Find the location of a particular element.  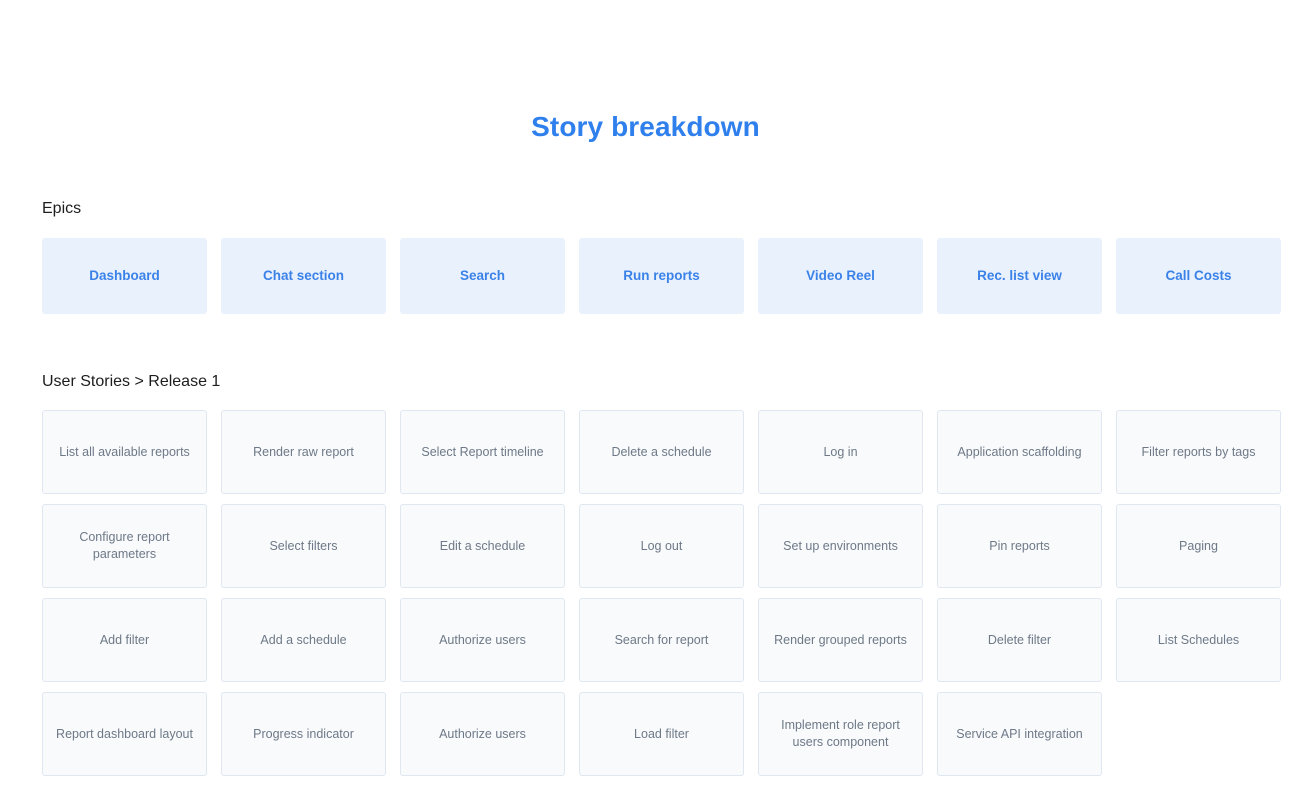

user-story-card-label: Render raw report is located at coordinates (303, 451).